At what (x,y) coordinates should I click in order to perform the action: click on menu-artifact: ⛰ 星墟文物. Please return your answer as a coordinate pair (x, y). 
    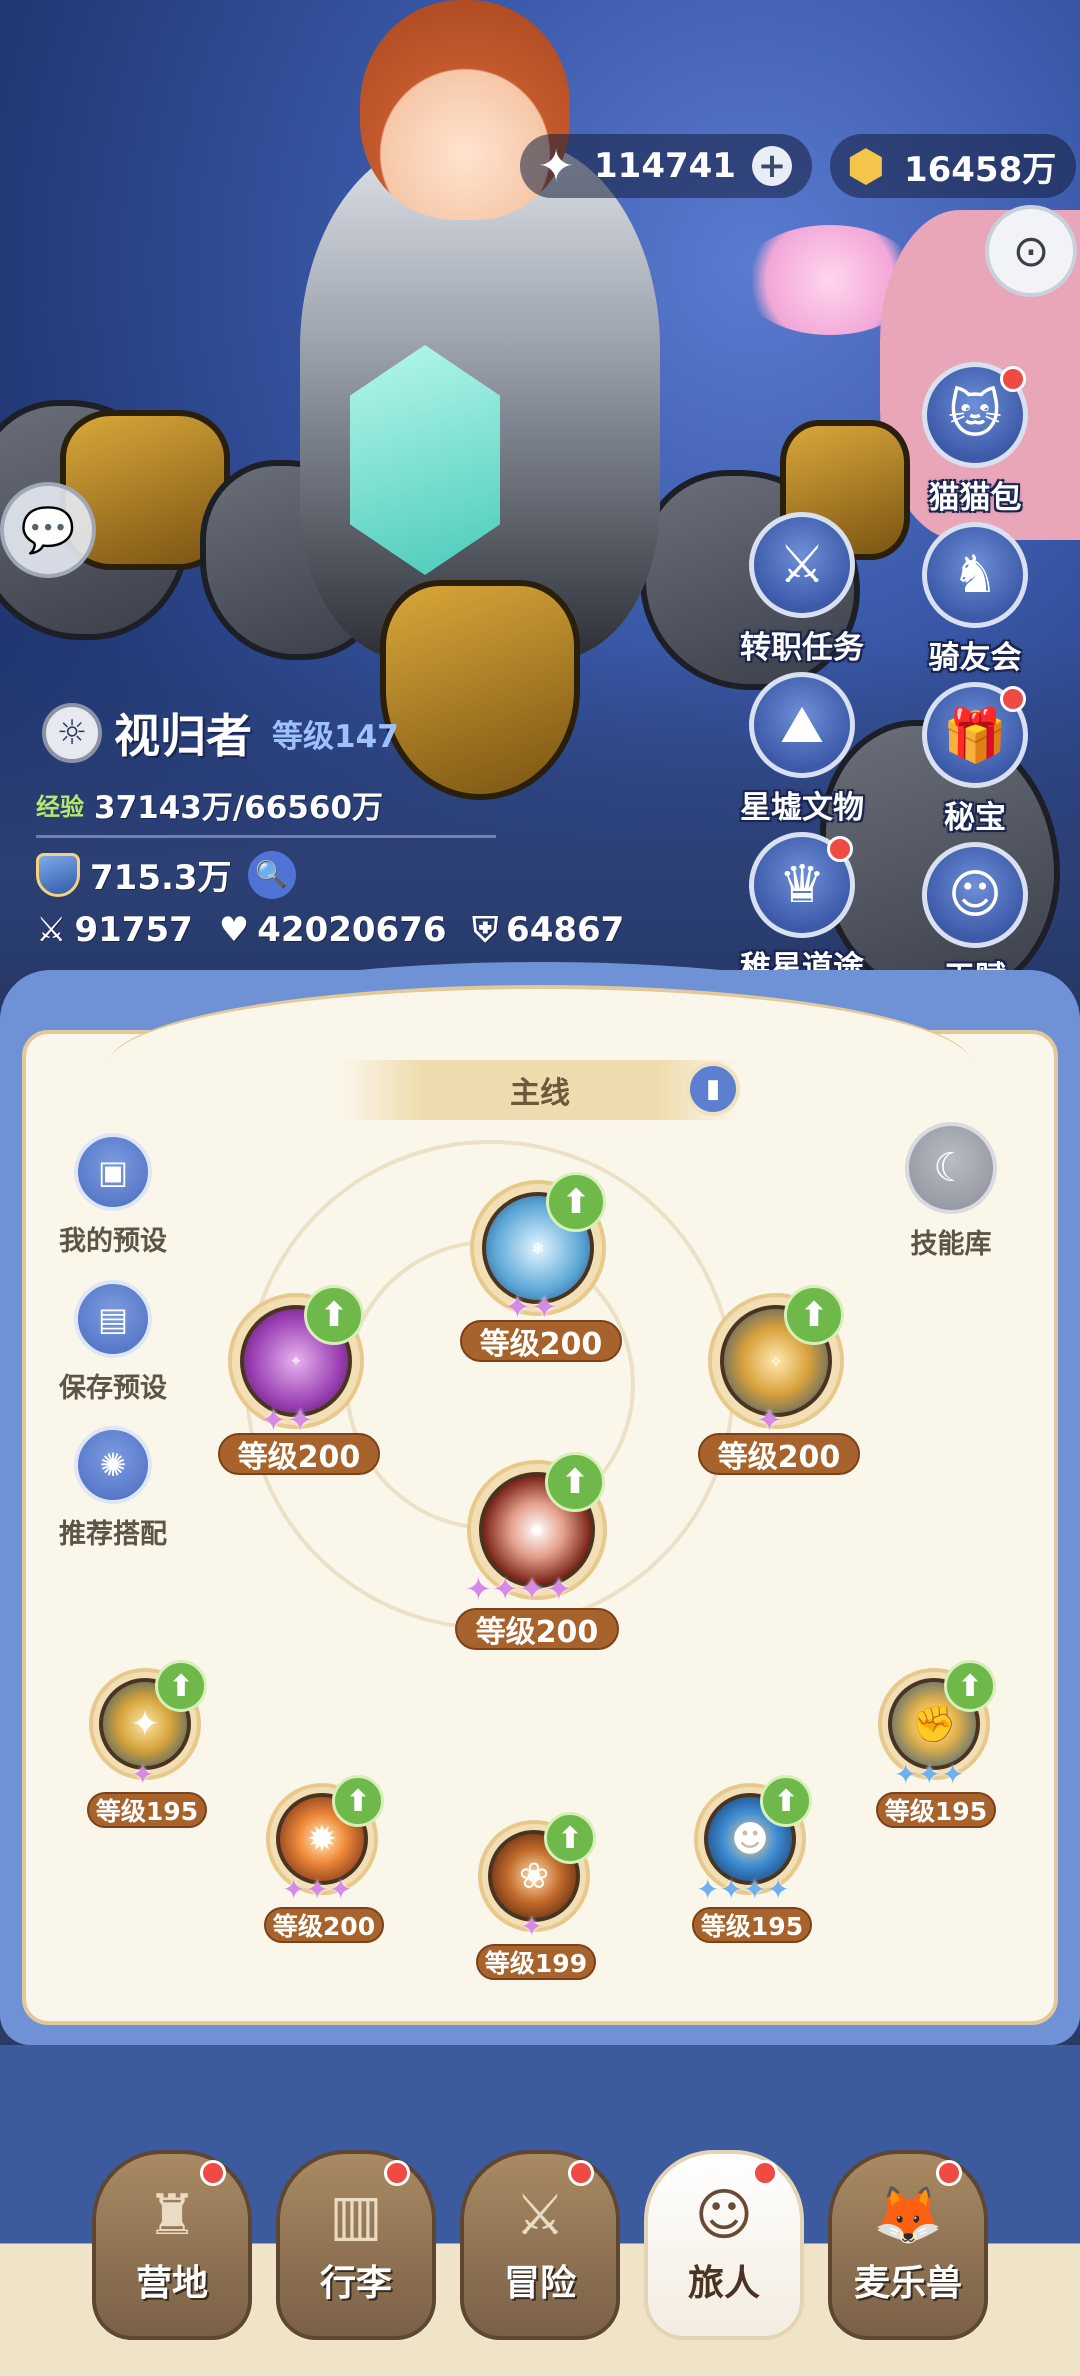
    Looking at the image, I should click on (802, 752).